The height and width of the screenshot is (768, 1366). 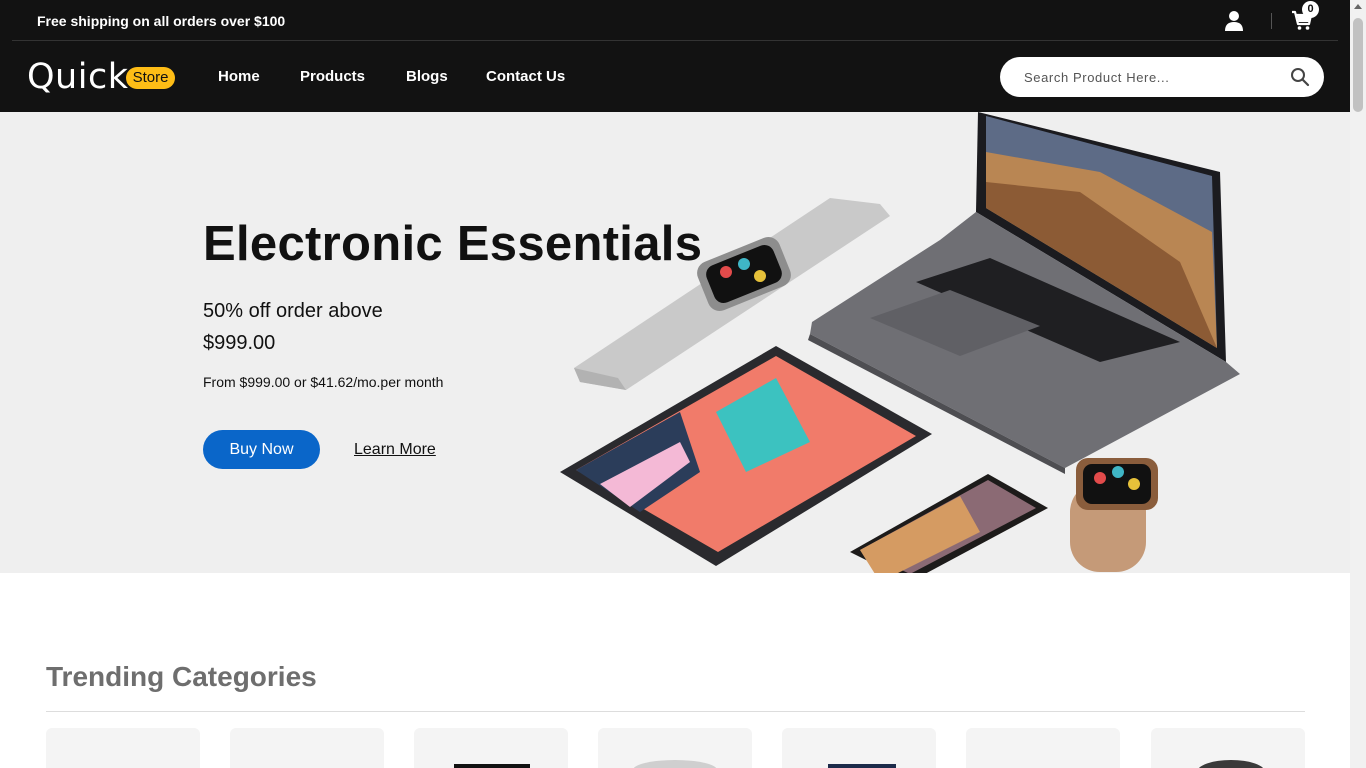 I want to click on nav-products: Products, so click(x=332, y=76).